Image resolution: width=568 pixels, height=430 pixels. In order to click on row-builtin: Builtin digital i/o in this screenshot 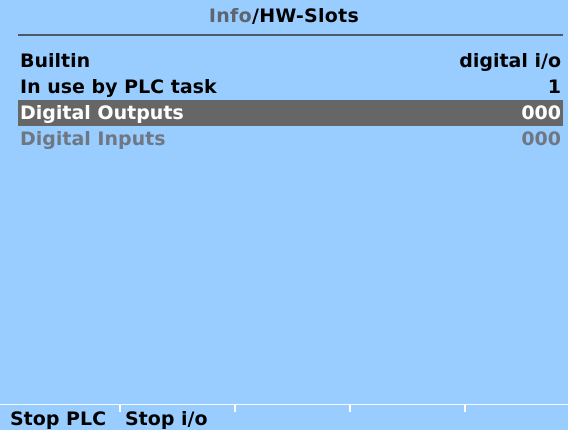, I will do `click(290, 61)`.